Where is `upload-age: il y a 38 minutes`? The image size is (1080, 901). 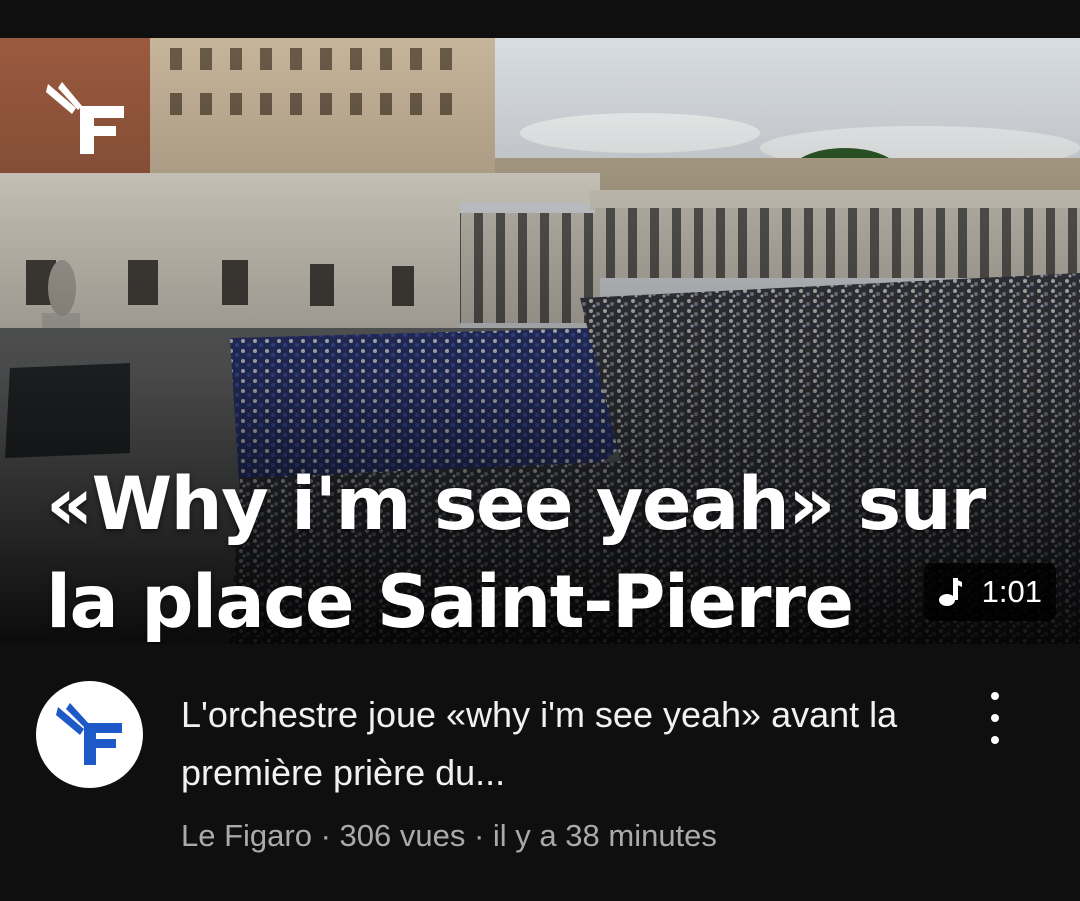 upload-age: il y a 38 minutes is located at coordinates (604, 835).